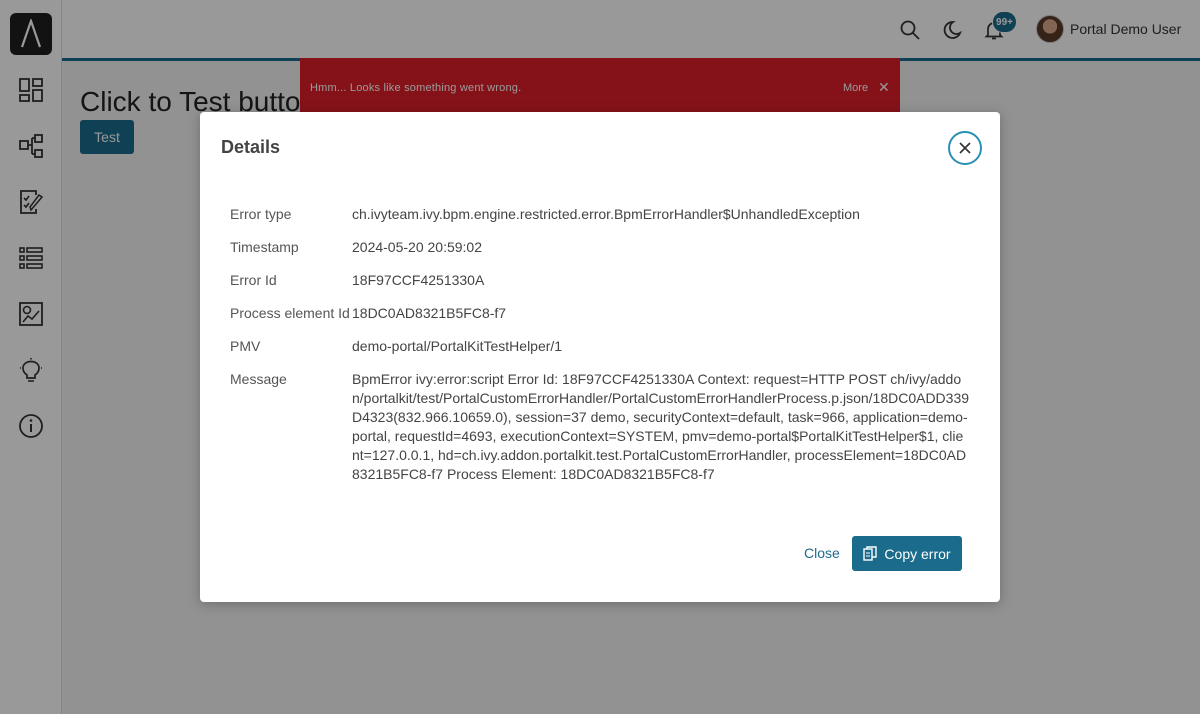 The width and height of the screenshot is (1200, 714). Describe the element at coordinates (417, 247) in the screenshot. I see `detail-value: 2024-05-20 20:59:02` at that location.